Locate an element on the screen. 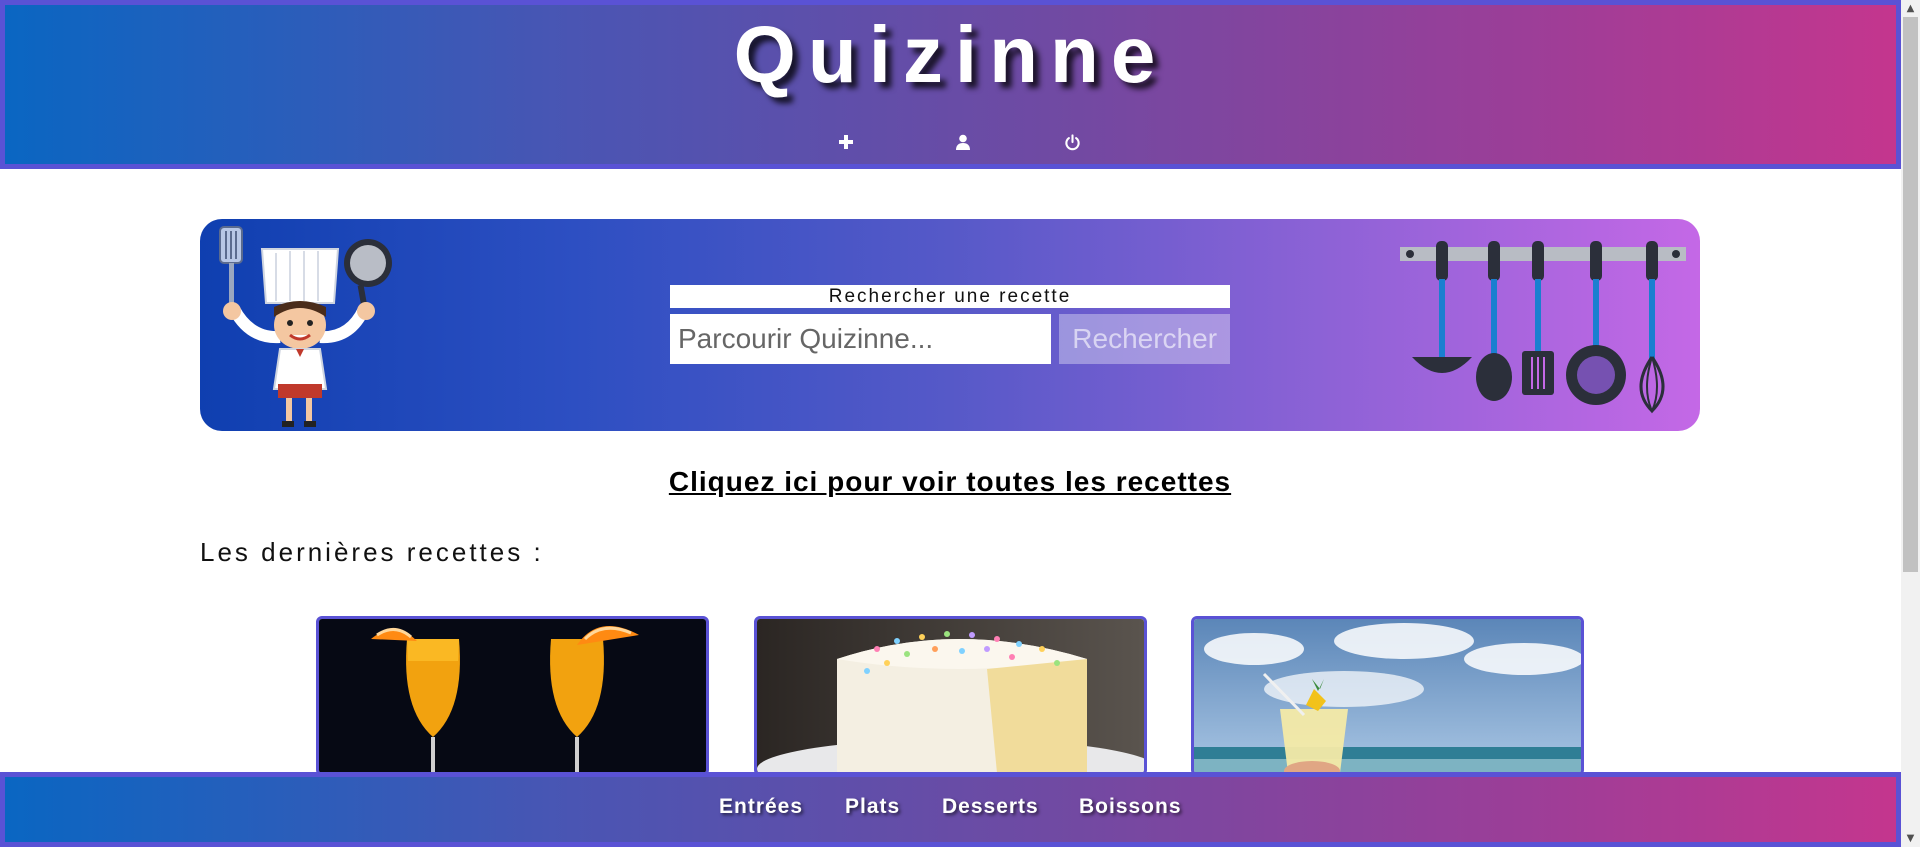 Image resolution: width=1920 pixels, height=847 pixels. orange-cocktail-image is located at coordinates (512, 696).